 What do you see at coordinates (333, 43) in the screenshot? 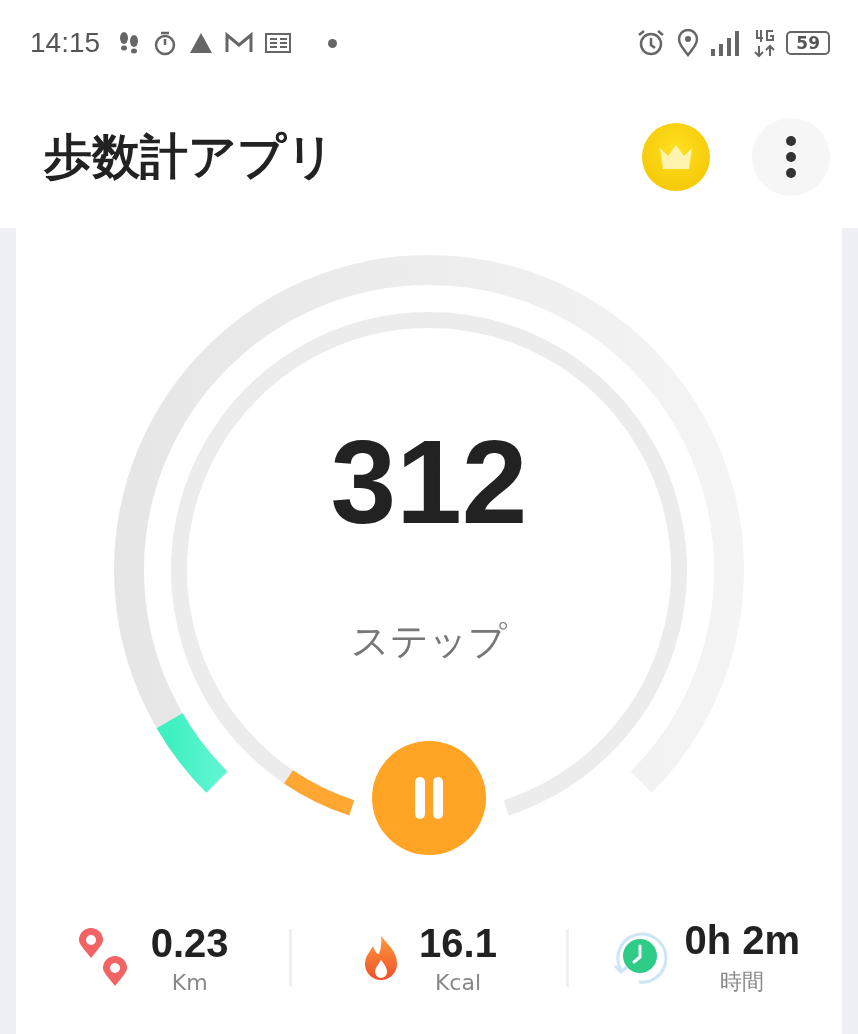
I see `notification-dot-icon` at bounding box center [333, 43].